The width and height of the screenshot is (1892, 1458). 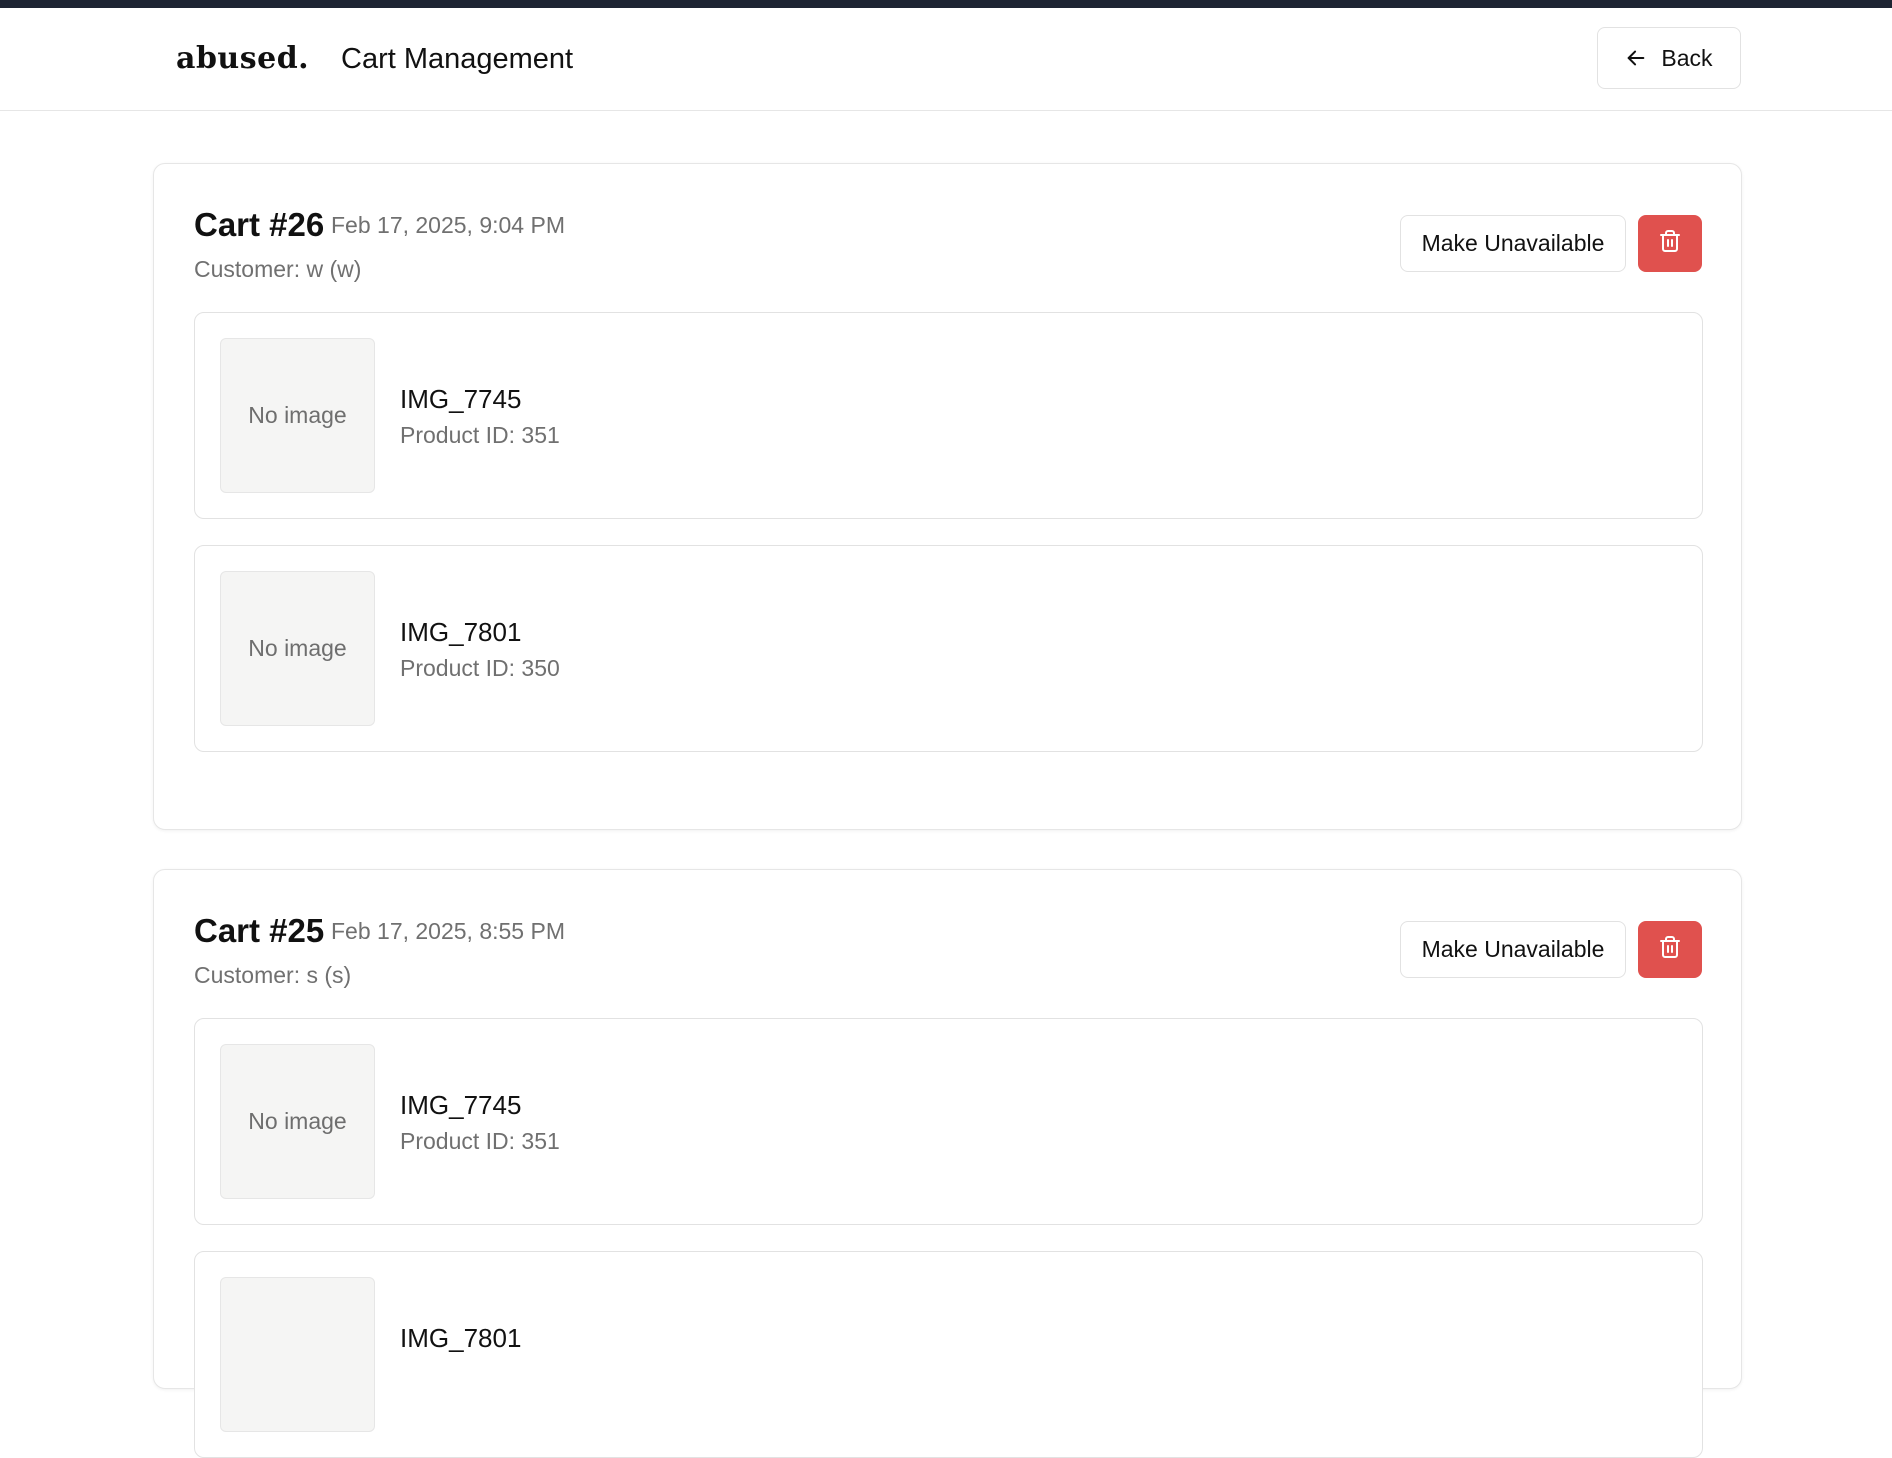 What do you see at coordinates (278, 269) in the screenshot?
I see `cart-customer: Customer: w (w)` at bounding box center [278, 269].